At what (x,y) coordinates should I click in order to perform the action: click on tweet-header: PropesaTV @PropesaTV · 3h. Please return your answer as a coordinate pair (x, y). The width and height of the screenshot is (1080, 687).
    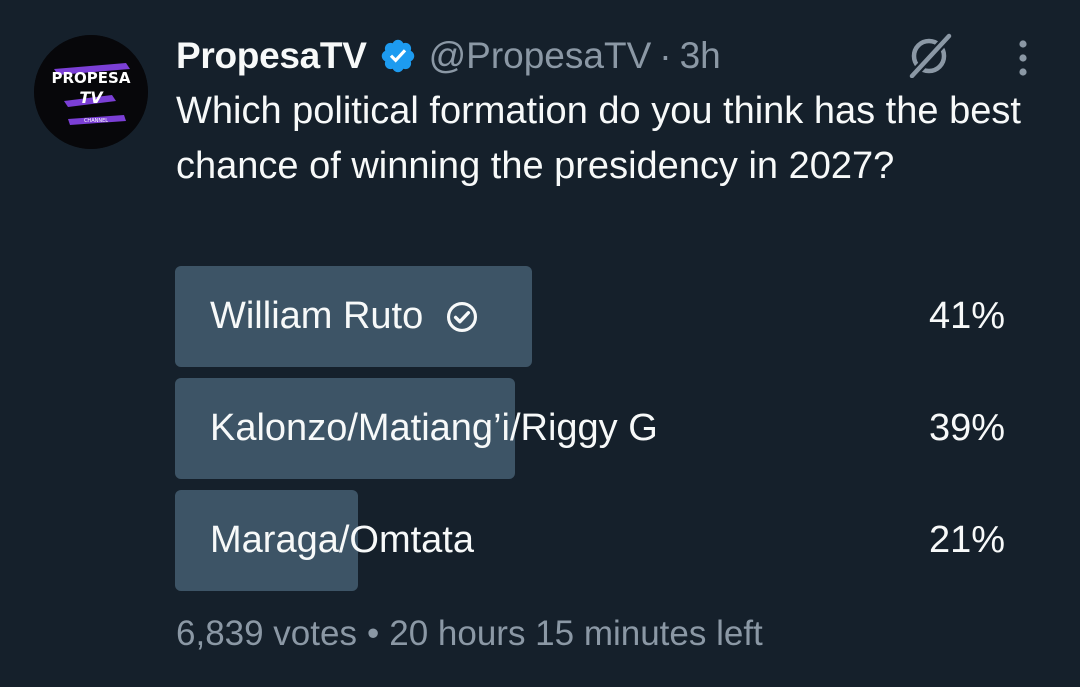
    Looking at the image, I should click on (448, 56).